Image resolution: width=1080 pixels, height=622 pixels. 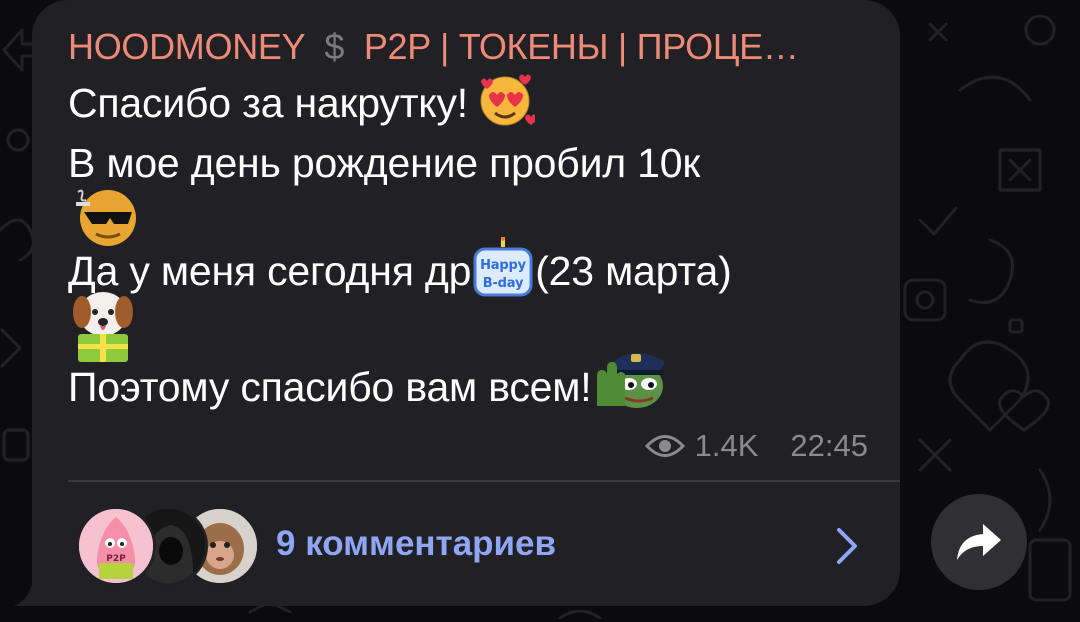 I want to click on comments-count-label: 9 комментариев, so click(x=416, y=543).